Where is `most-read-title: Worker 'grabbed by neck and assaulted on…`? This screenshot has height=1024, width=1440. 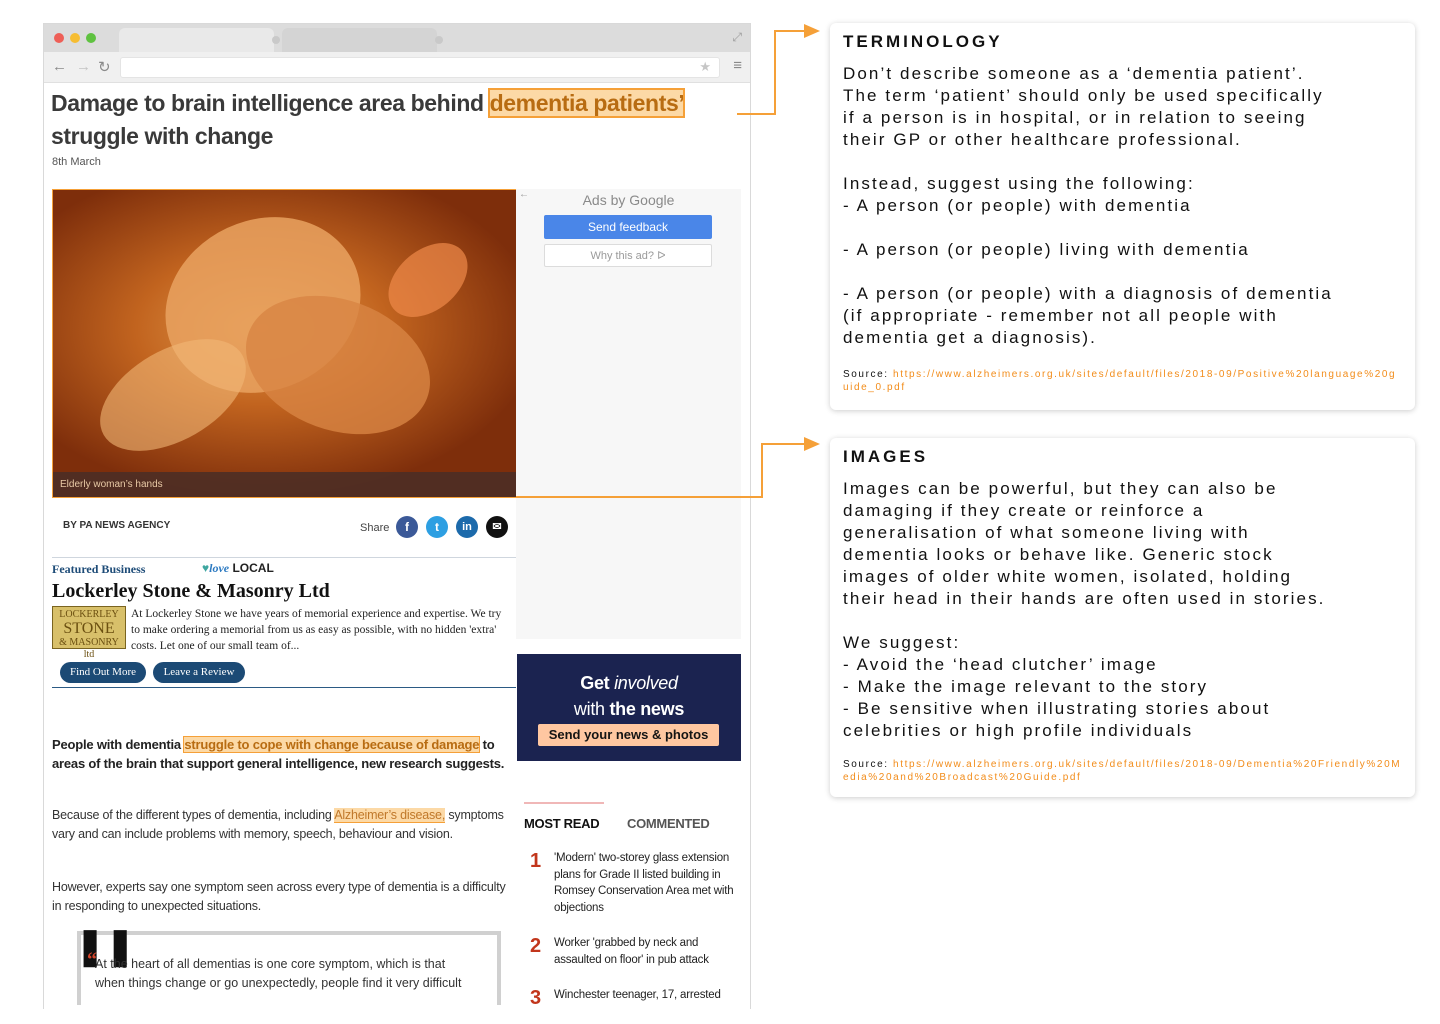 most-read-title: Worker 'grabbed by neck and assaulted on… is located at coordinates (649, 951).